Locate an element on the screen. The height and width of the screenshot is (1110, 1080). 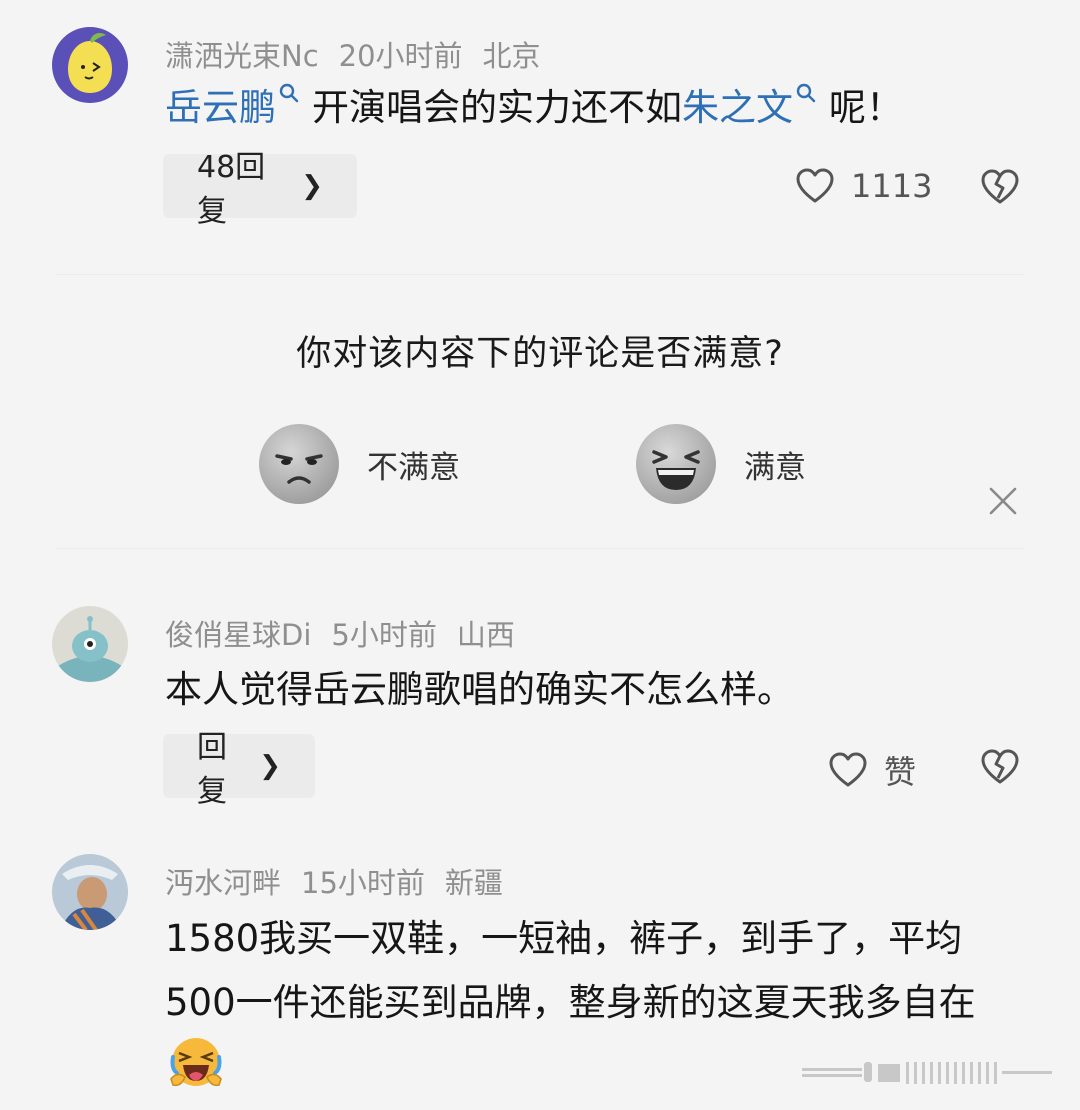
like-button: 1113 is located at coordinates (863, 186).